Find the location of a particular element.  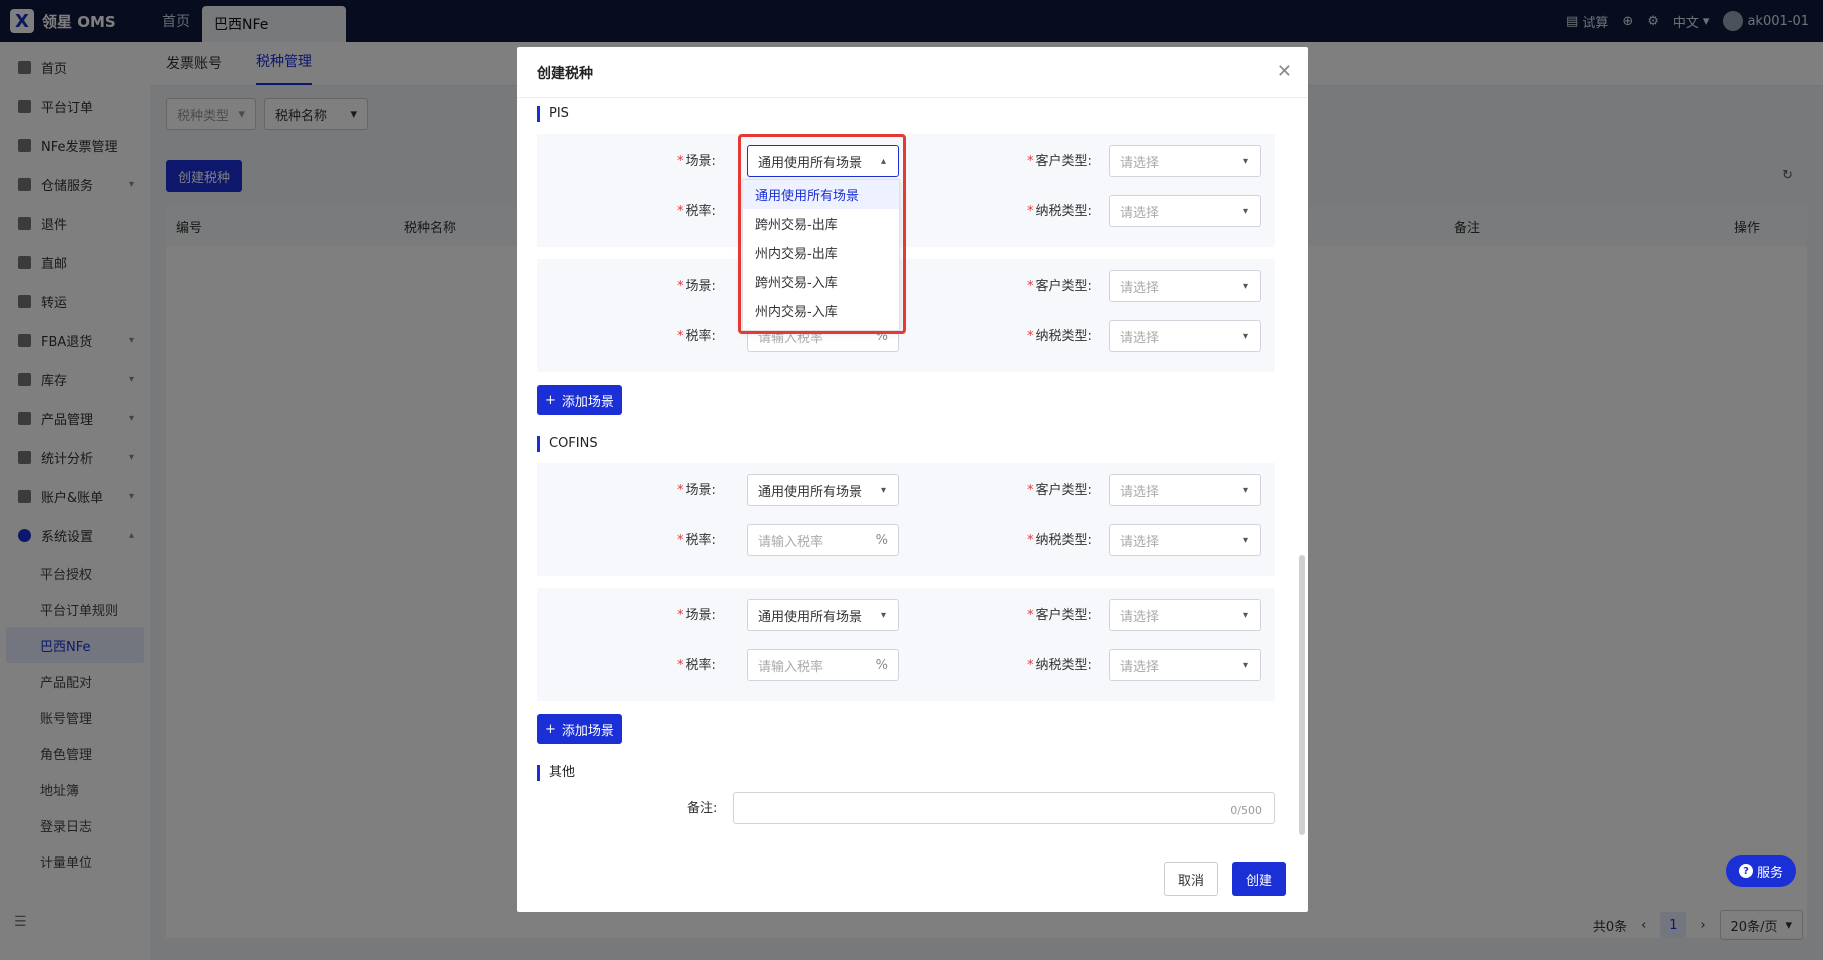

dropdown-option-interstate-outbound: 跨州交易-出库 is located at coordinates (821, 223).